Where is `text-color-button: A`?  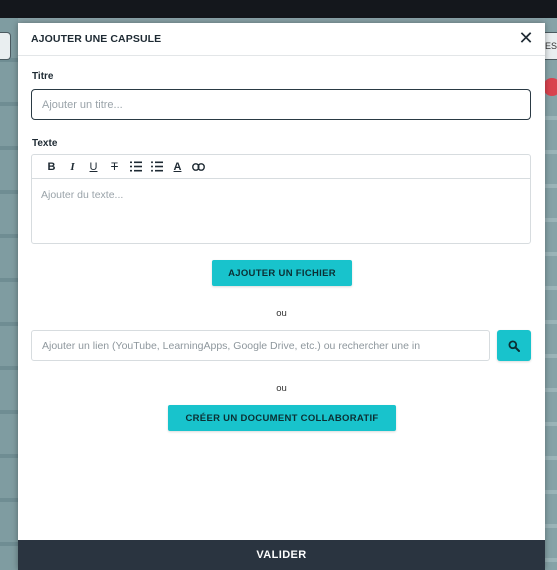 text-color-button: A is located at coordinates (177, 167).